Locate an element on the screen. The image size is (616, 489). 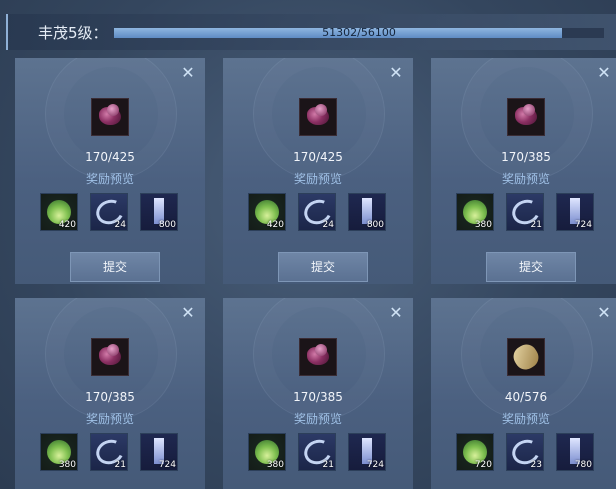
reward-qty: 780 is located at coordinates (583, 465).